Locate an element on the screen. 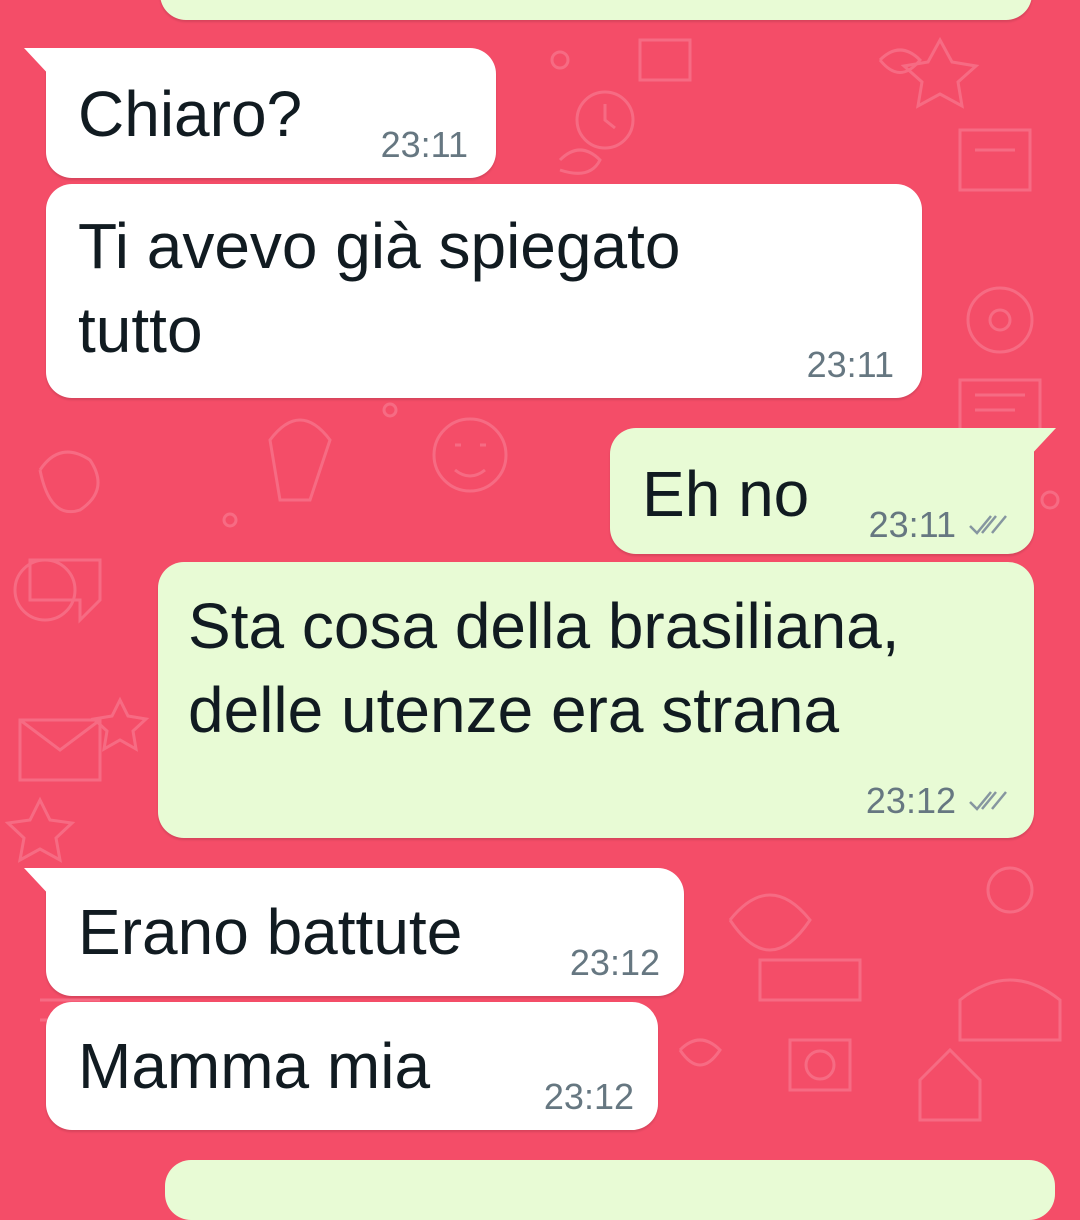 This screenshot has width=1080, height=1220. message-text: Erano battute is located at coordinates (270, 932).